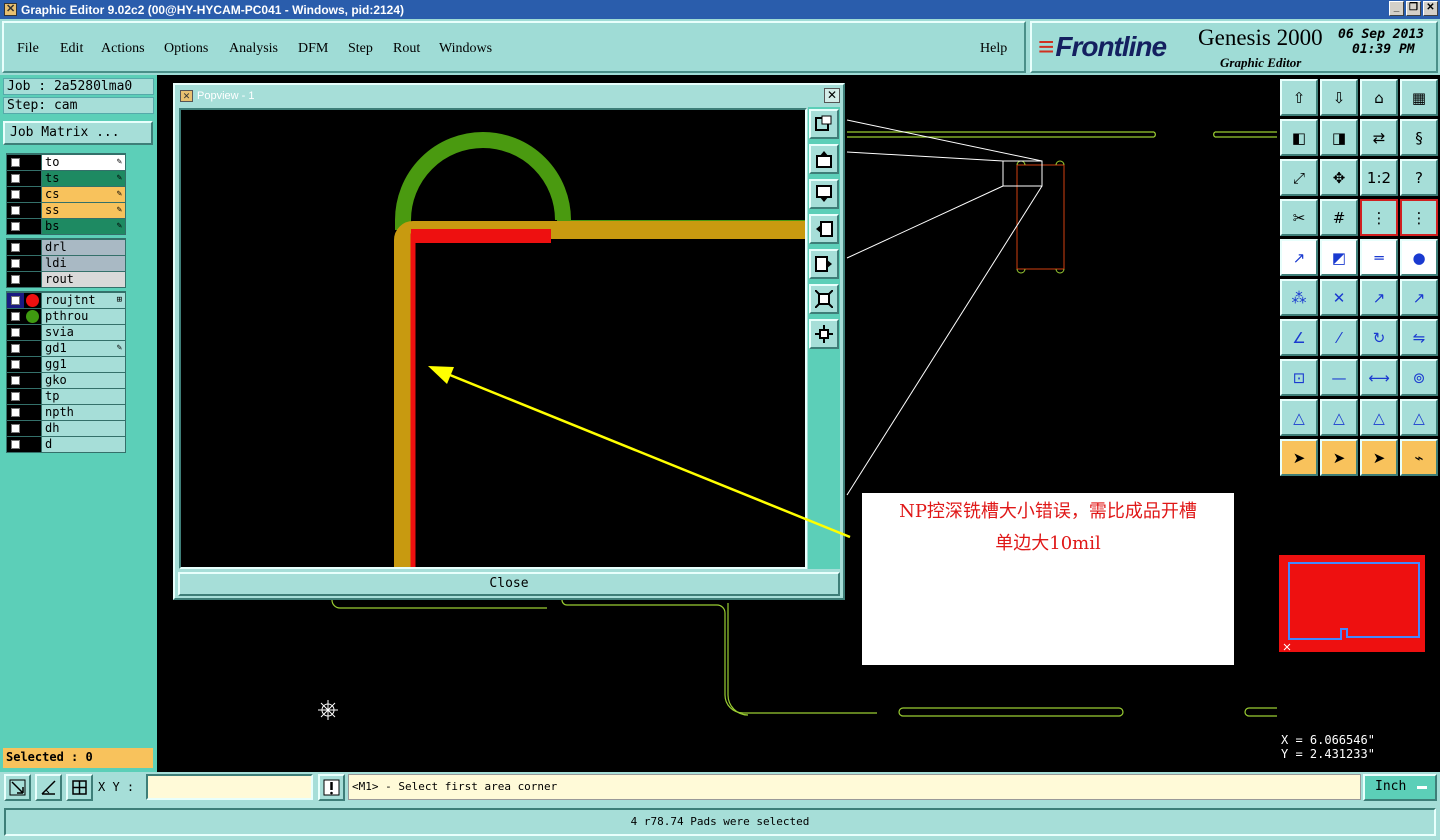 The height and width of the screenshot is (840, 1440). I want to click on annotation-note: NP控深铣槽大小错误，需比成品开槽 单边大10mil, so click(1048, 579).